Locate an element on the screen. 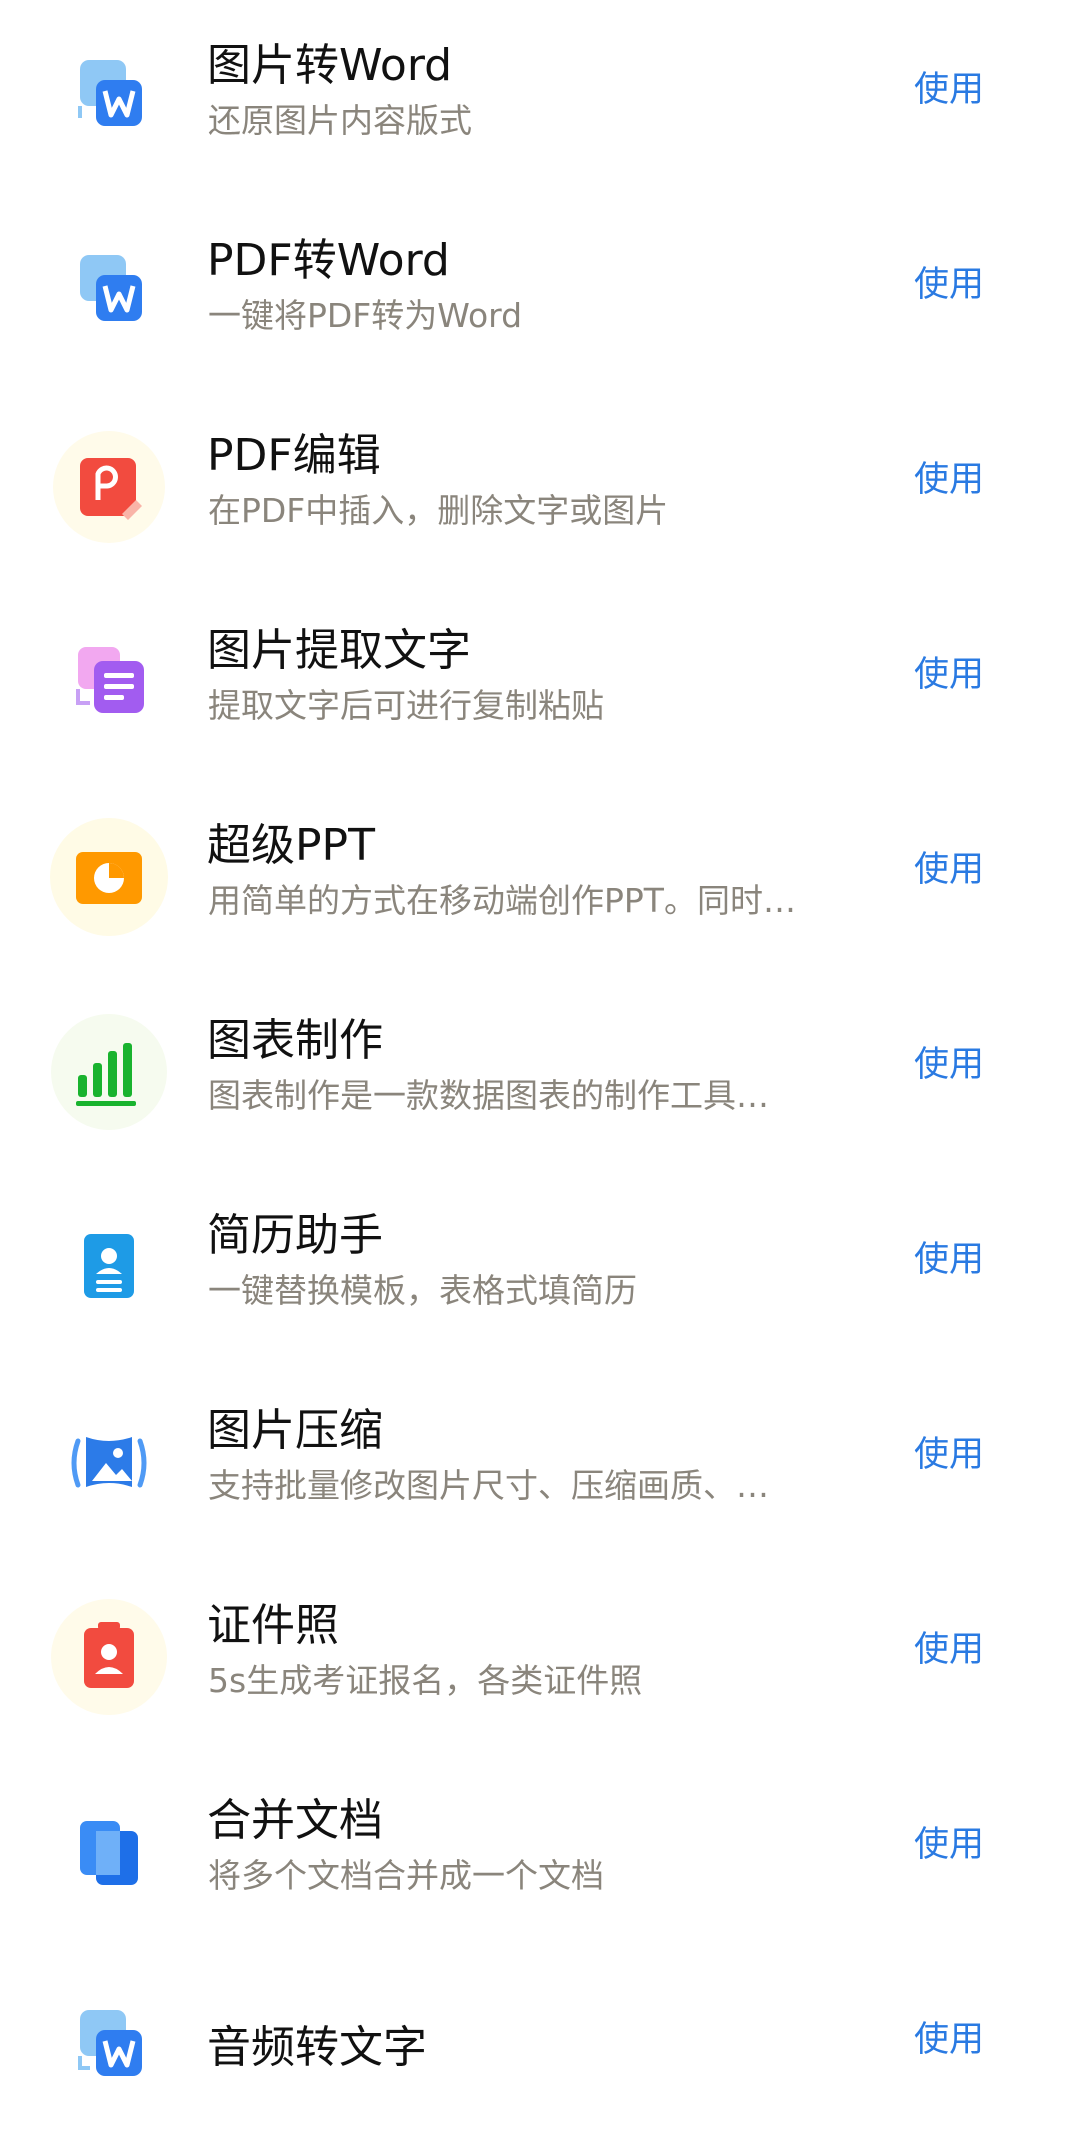 The width and height of the screenshot is (1080, 2145). tool-item-image-text-extract: 图片提取文字 提取文字后可进行复制粘贴 使用 is located at coordinates (540, 682).